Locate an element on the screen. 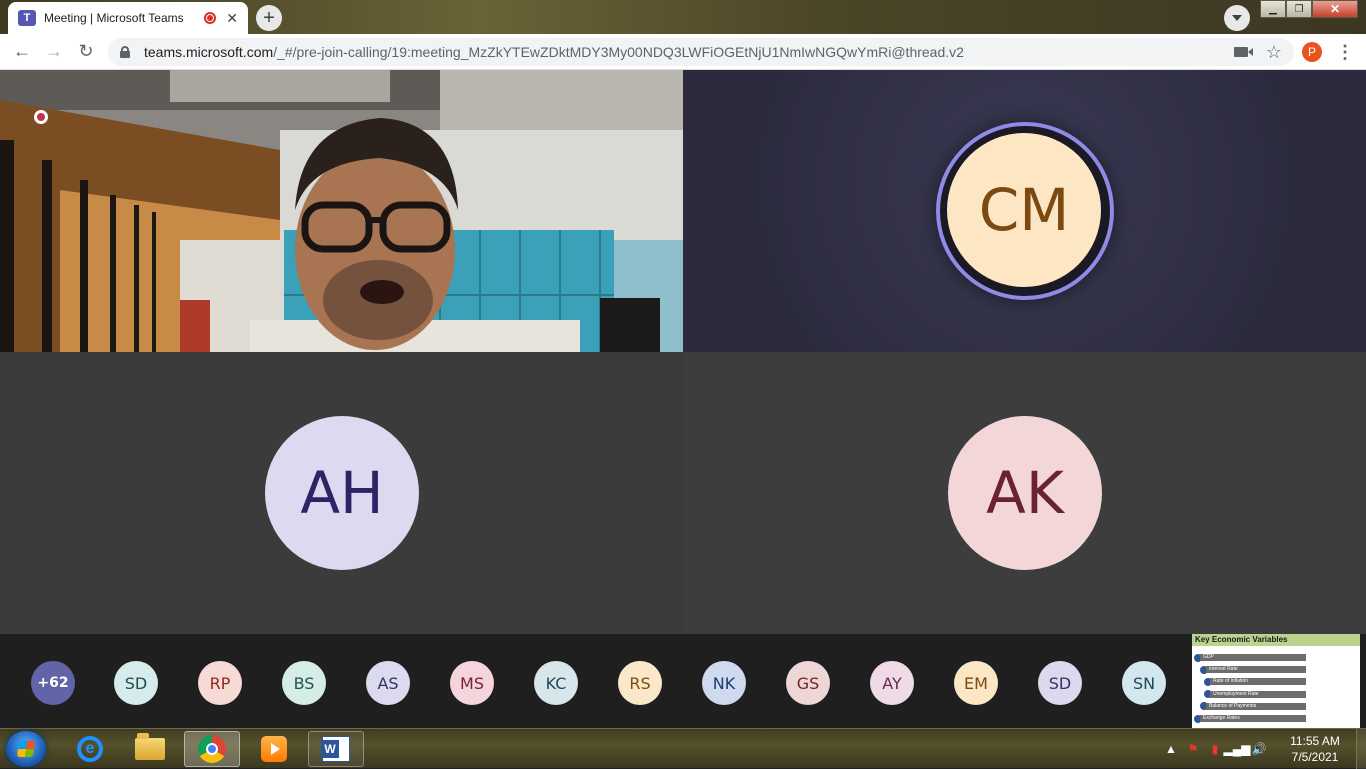 This screenshot has height=769, width=1366. restore-button: ❐ is located at coordinates (1299, 9).